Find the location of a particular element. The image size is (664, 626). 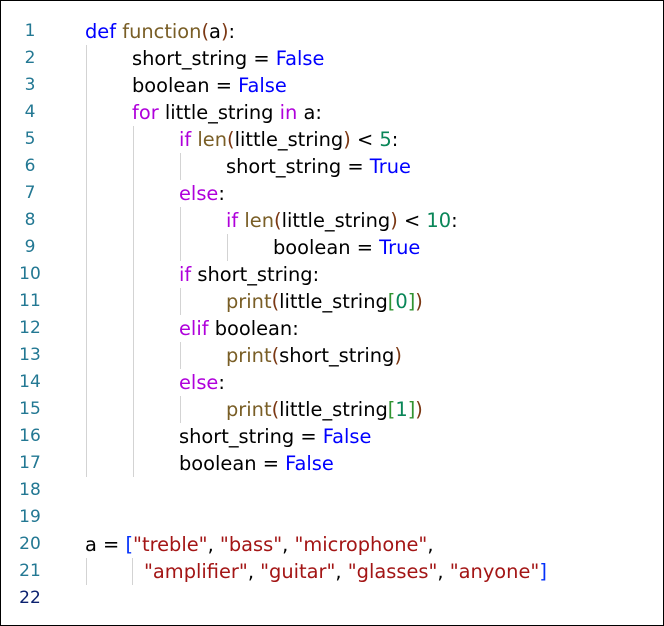

code-line: 11 print(little_string[0]) is located at coordinates (332, 301).